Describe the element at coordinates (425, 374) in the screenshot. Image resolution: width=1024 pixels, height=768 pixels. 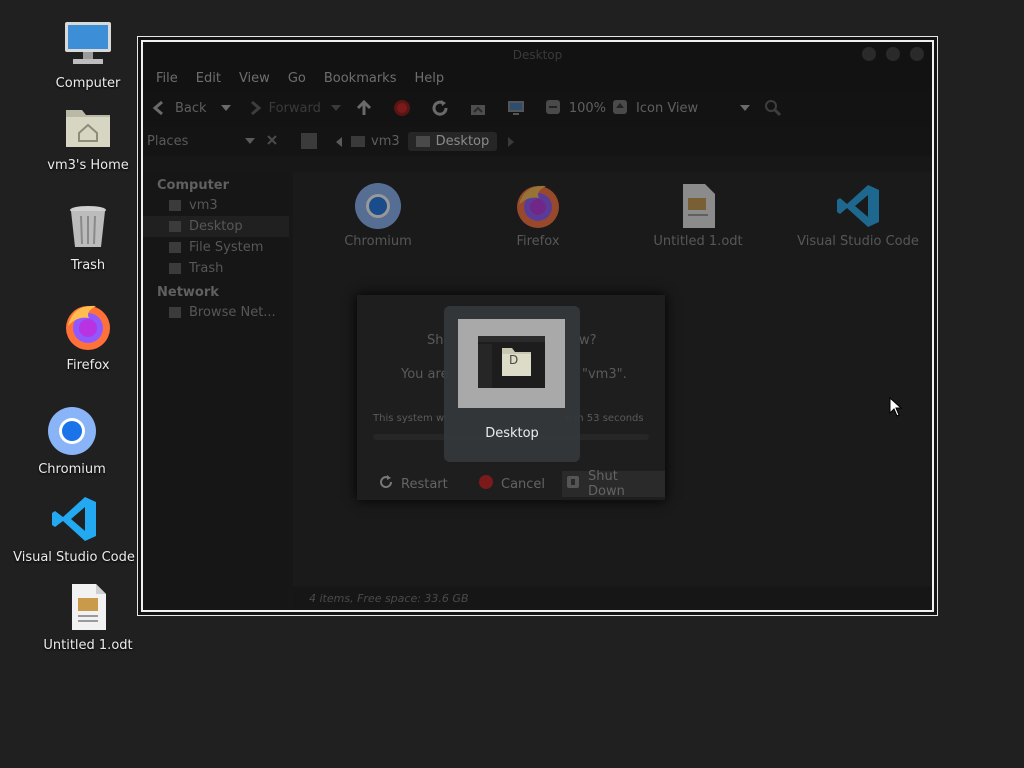
I see `dialog-message-left: You are` at that location.